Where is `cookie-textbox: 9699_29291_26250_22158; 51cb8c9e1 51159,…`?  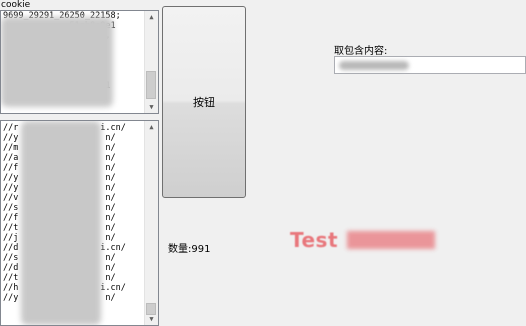
cookie-textbox: 9699_29291_26250_22158; 51cb8c9e1 51159,… is located at coordinates (79, 62).